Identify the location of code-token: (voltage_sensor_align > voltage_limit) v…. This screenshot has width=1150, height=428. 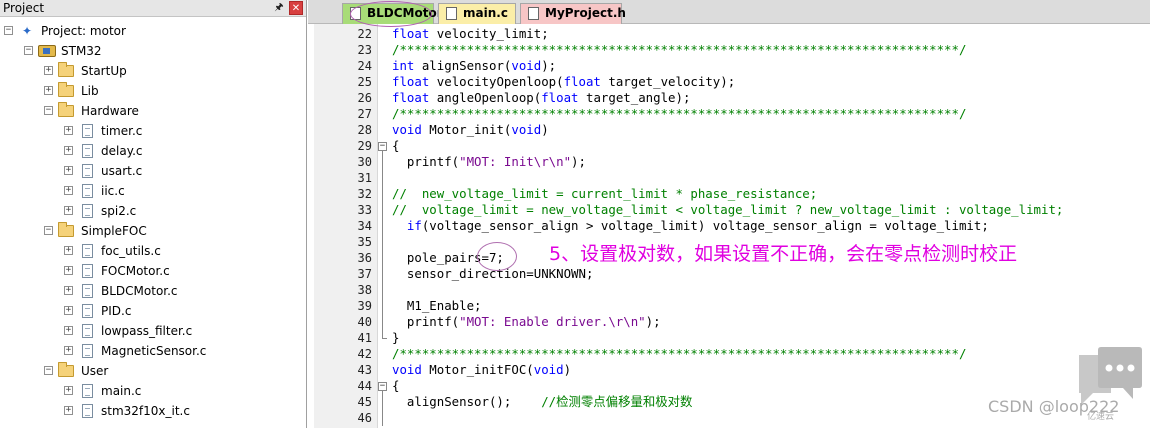
(705, 225).